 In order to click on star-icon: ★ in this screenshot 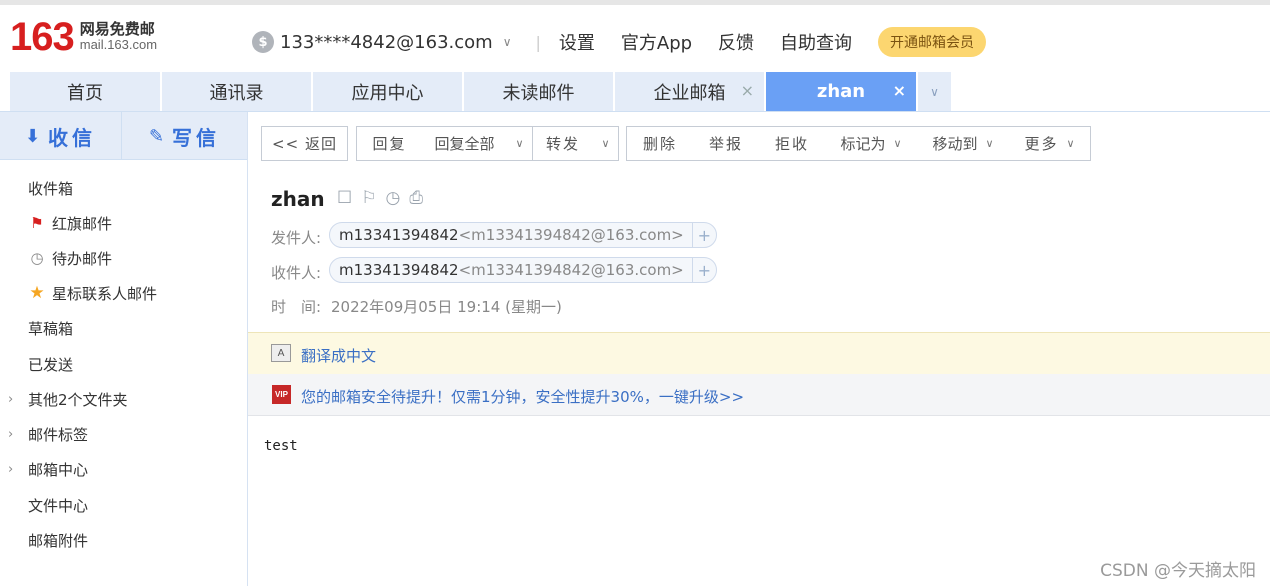, I will do `click(37, 293)`.